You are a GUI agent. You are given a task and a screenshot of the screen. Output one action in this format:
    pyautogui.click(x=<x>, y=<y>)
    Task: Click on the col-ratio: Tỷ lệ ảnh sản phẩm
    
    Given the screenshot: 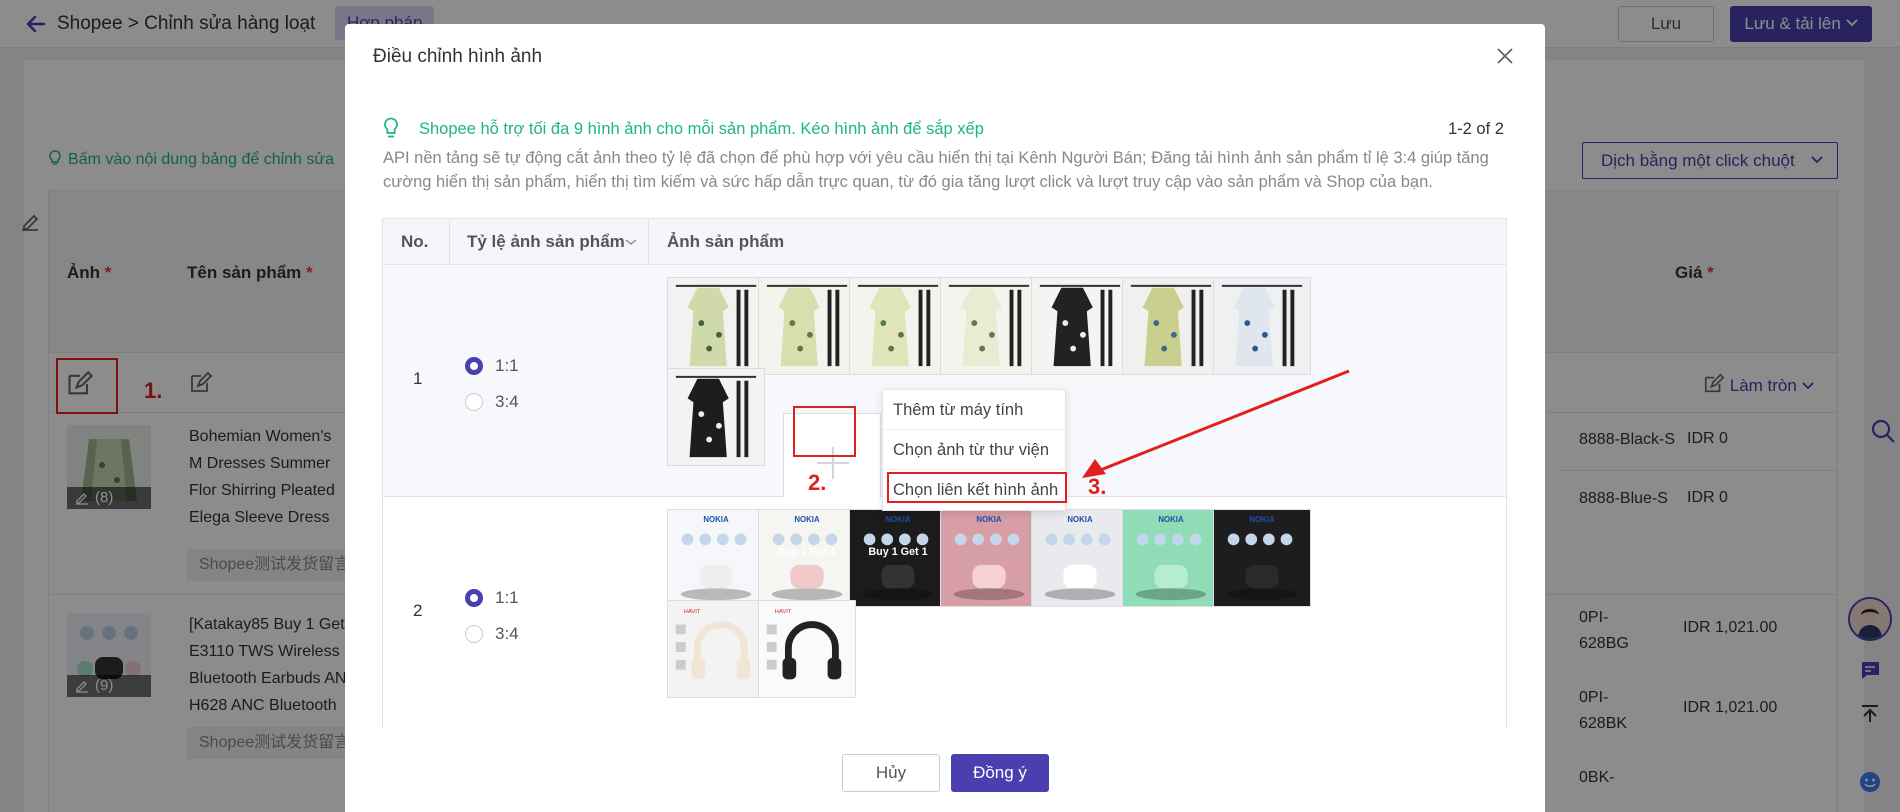 What is the action you would take?
    pyautogui.click(x=552, y=242)
    